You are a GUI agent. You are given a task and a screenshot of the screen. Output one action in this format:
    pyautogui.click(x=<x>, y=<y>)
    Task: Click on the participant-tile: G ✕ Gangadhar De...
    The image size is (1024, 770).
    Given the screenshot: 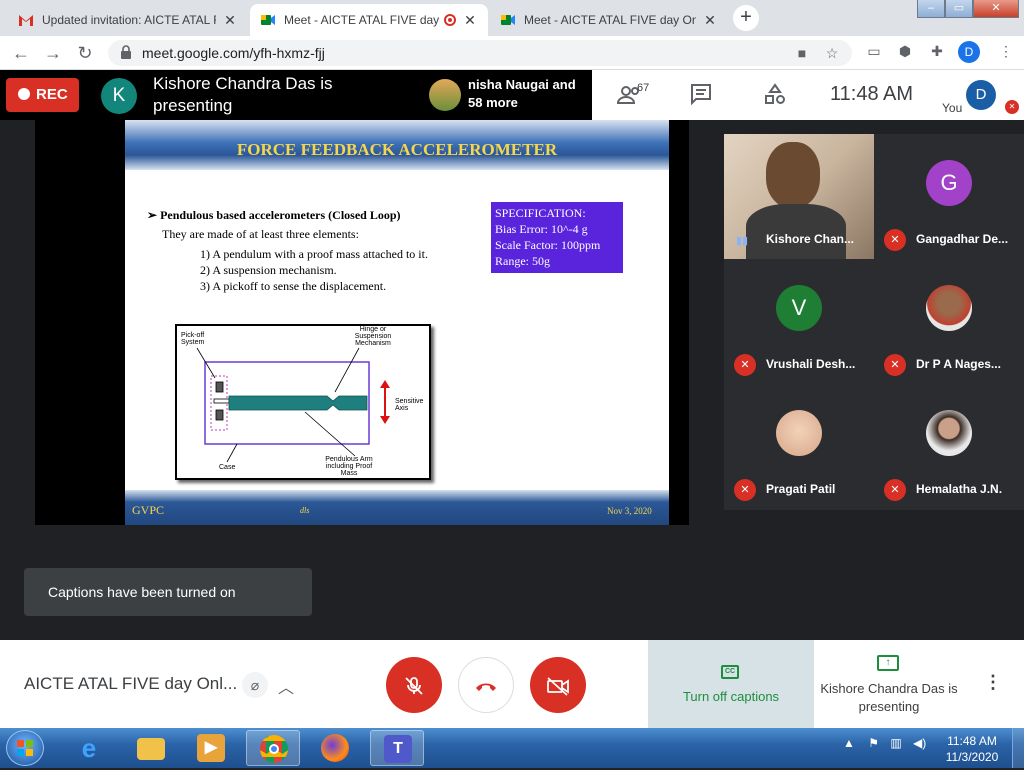 What is the action you would take?
    pyautogui.click(x=949, y=196)
    